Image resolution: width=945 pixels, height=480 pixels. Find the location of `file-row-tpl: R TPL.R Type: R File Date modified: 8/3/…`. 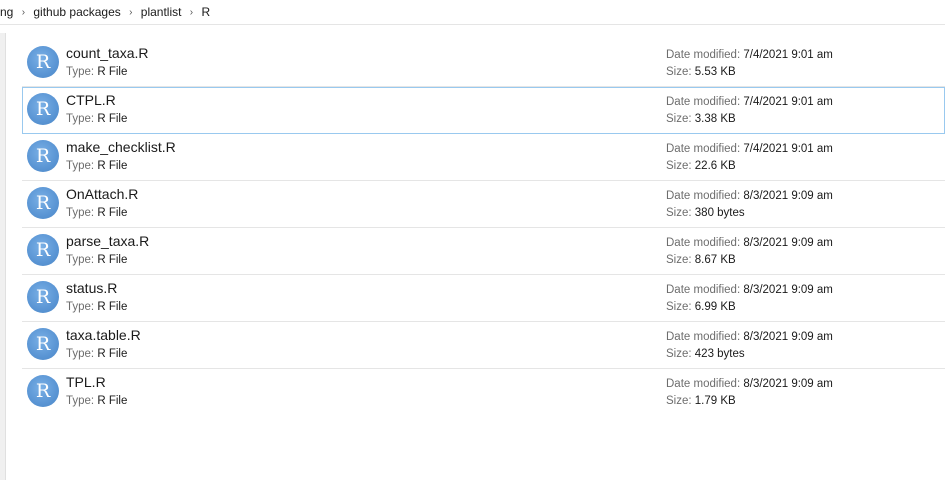

file-row-tpl: R TPL.R Type: R File Date modified: 8/3/… is located at coordinates (483, 392).